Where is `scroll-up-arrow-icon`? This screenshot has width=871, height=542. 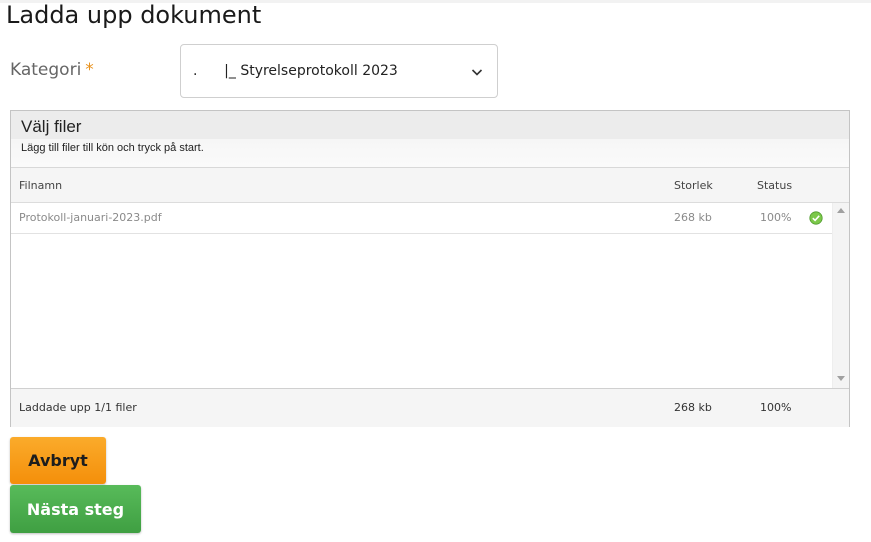 scroll-up-arrow-icon is located at coordinates (841, 210).